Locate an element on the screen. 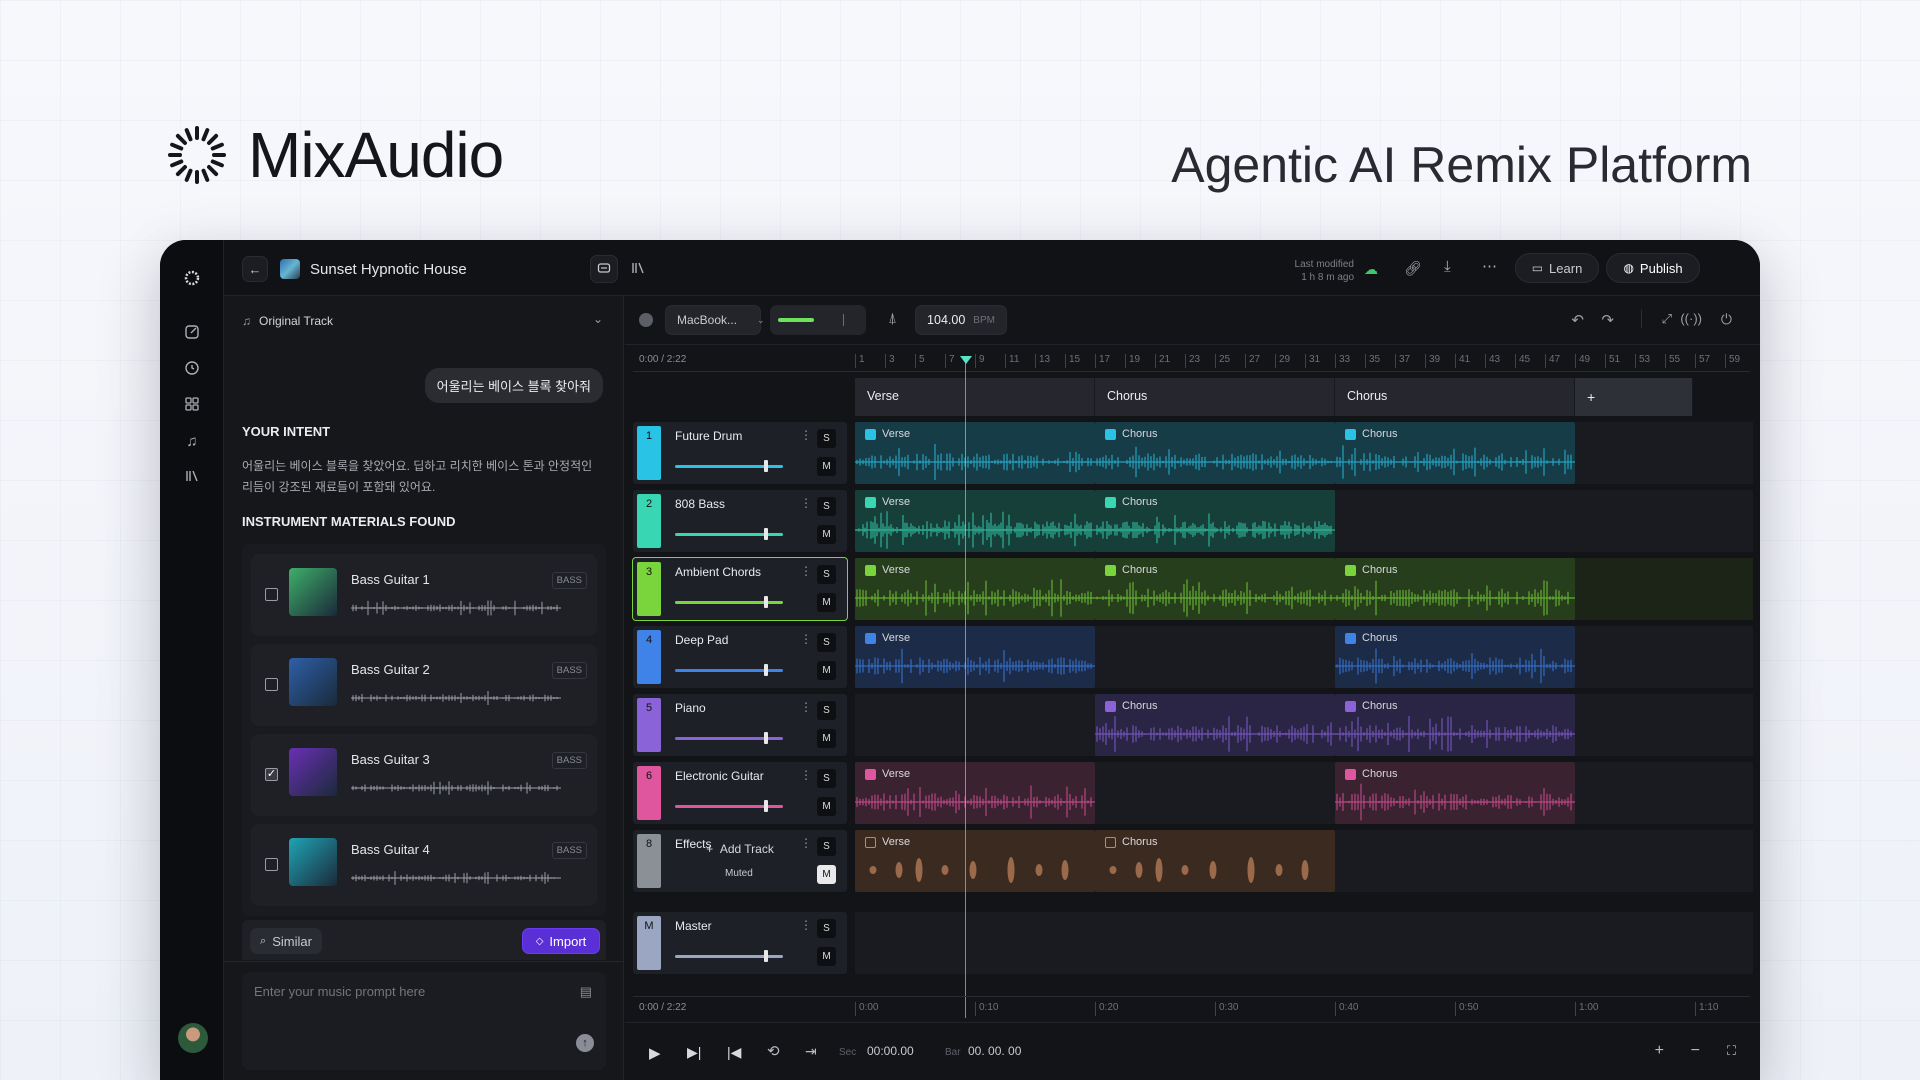 This screenshot has width=1920, height=1080. app-logo-icon is located at coordinates (192, 278).